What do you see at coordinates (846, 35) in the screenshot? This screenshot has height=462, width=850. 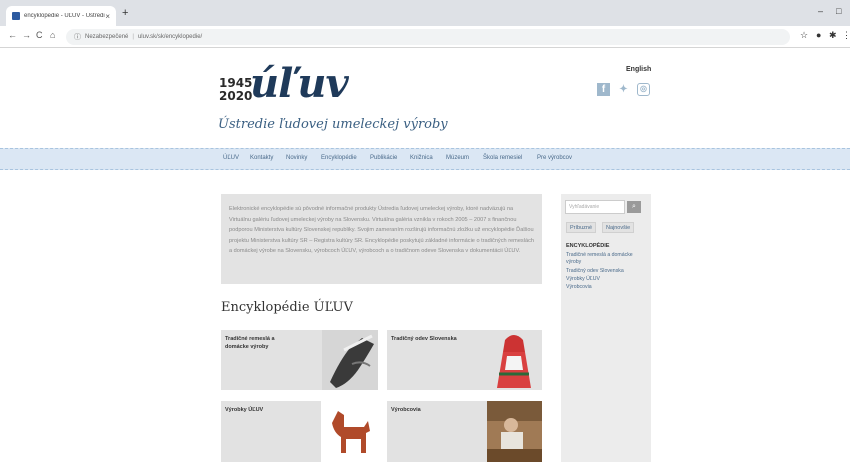 I see `menu-icon: ⋮` at bounding box center [846, 35].